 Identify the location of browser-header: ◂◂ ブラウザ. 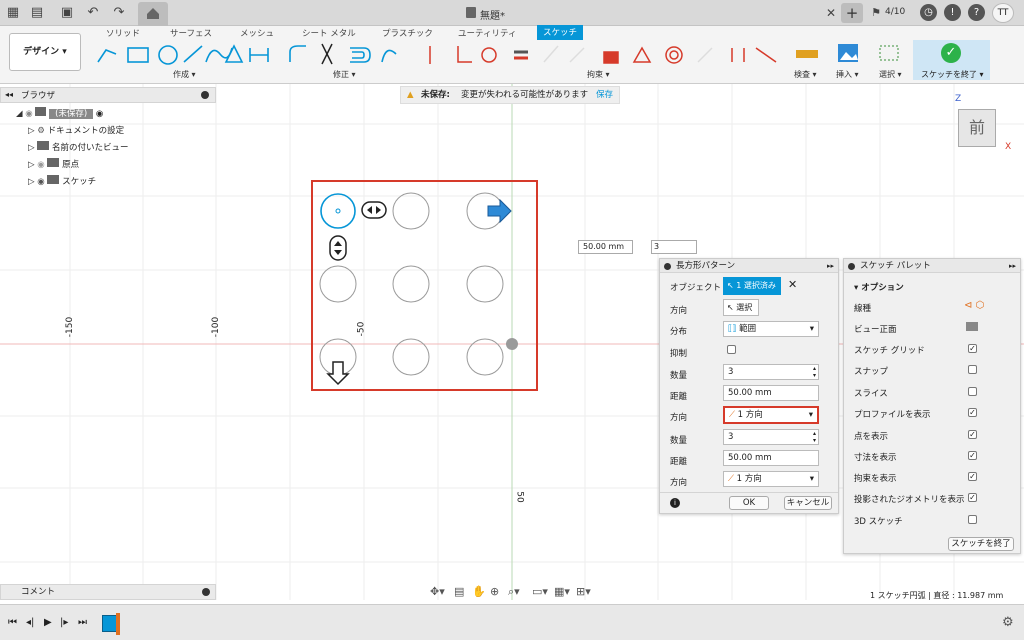
(108, 95).